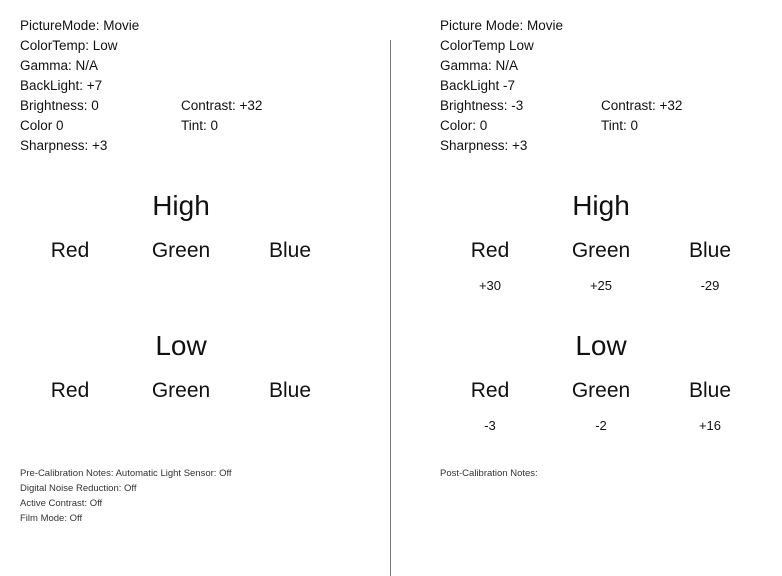  Describe the element at coordinates (502, 25) in the screenshot. I see `picture-mode: Picture Mode: Movie` at that location.